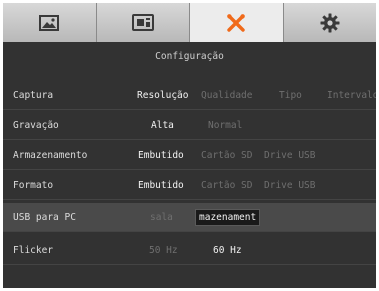 The image size is (379, 291). What do you see at coordinates (226, 95) in the screenshot?
I see `option-quality: Qualidade` at bounding box center [226, 95].